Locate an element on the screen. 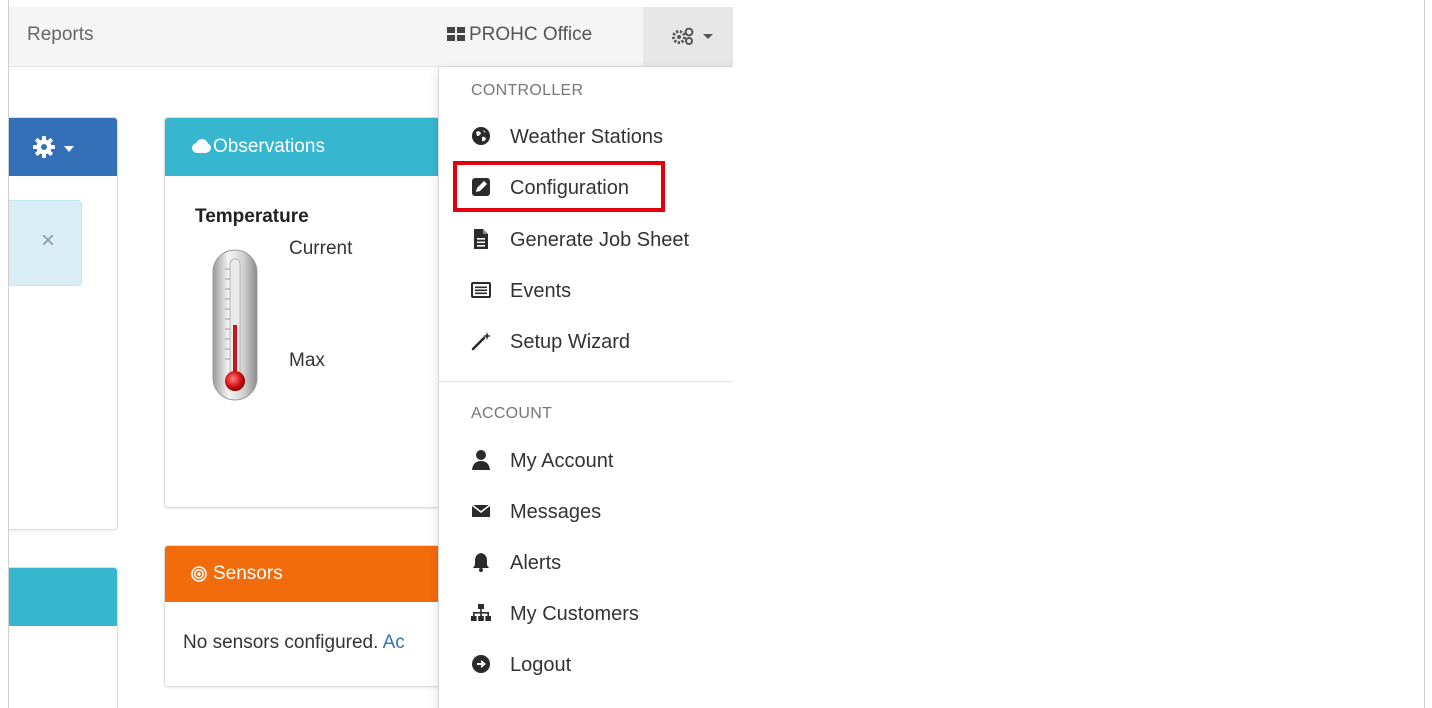 This screenshot has width=1432, height=708. settings-menu-toggle is located at coordinates (688, 36).